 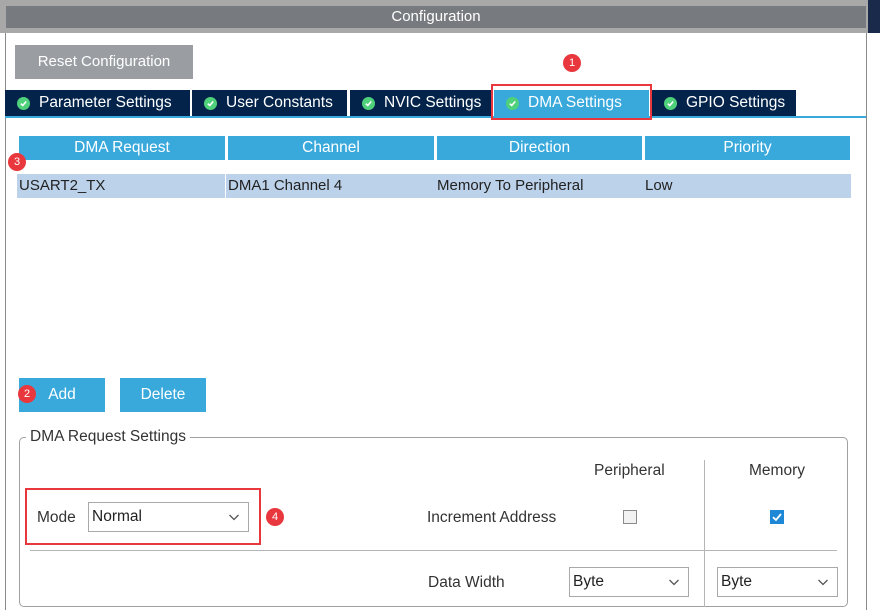 What do you see at coordinates (777, 470) in the screenshot?
I see `memory-column-label: Memory` at bounding box center [777, 470].